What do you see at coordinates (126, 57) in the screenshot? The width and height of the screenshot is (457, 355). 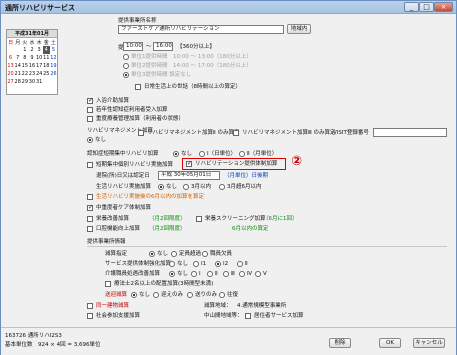 I see `unit1-radio` at bounding box center [126, 57].